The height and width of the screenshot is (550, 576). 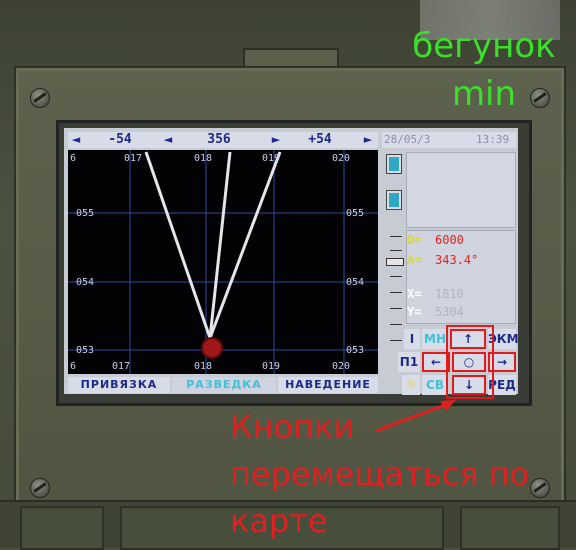 I want to click on azimuth-value: 343.4°, so click(x=457, y=260).